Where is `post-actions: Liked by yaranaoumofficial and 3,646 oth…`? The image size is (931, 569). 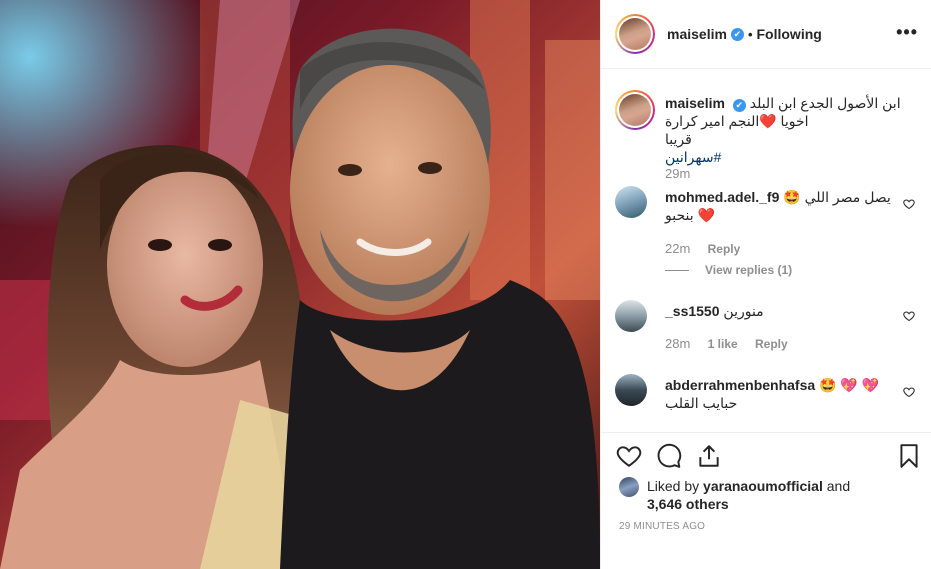
post-actions: Liked by yaranaoumofficial and 3,646 oth… is located at coordinates (766, 500).